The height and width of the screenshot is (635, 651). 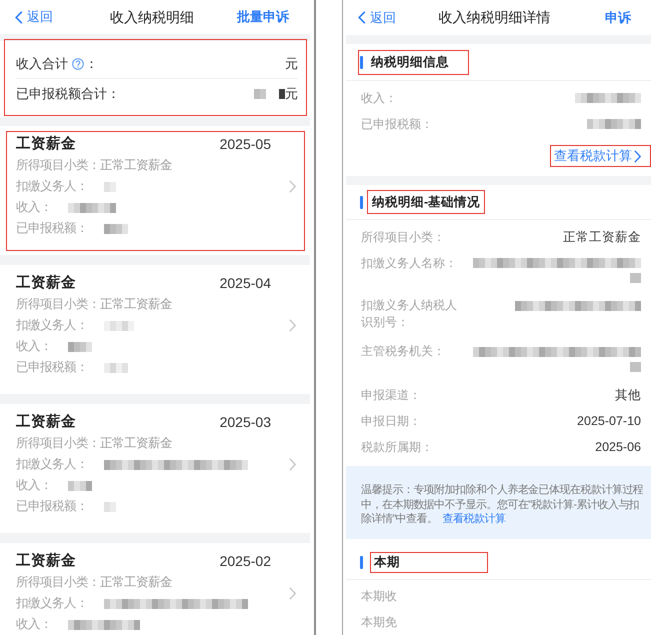 I want to click on record-card: 工资薪金 2025-03 所得项目小类：正常工资薪金 扣缴义务人： 收入： 已申报税额：, so click(x=155, y=468).